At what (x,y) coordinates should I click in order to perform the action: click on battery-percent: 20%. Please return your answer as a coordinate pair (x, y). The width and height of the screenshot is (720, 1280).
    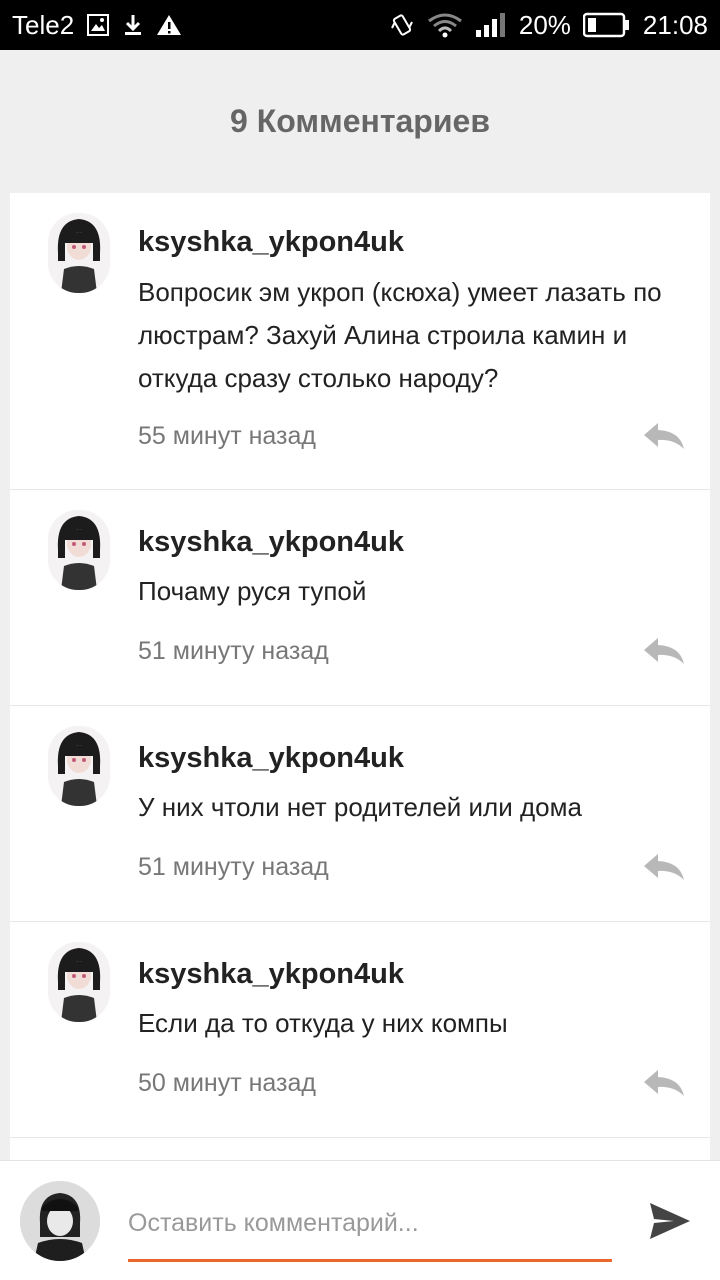
    Looking at the image, I should click on (544, 24).